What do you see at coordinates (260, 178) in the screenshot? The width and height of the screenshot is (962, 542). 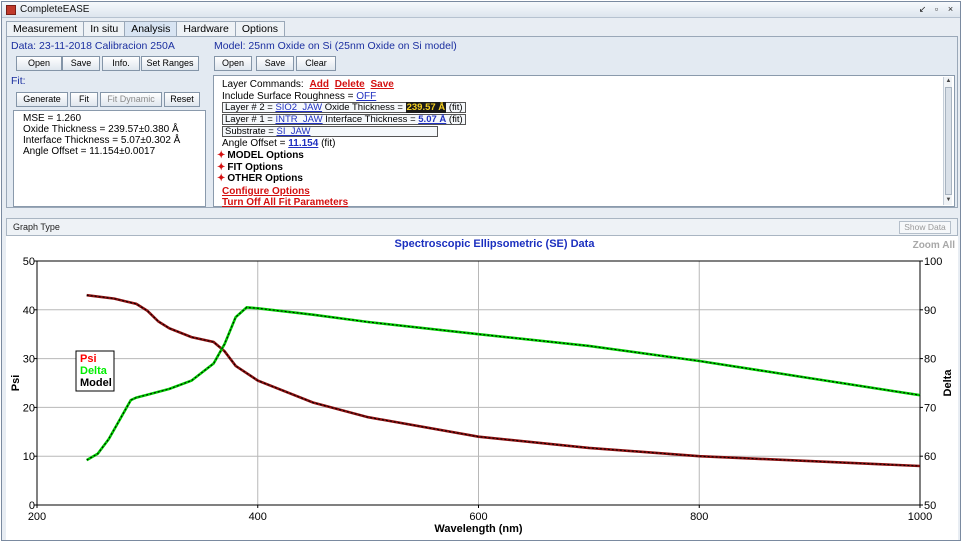 I see `other-options-toggle: ✦ OTHER Options` at bounding box center [260, 178].